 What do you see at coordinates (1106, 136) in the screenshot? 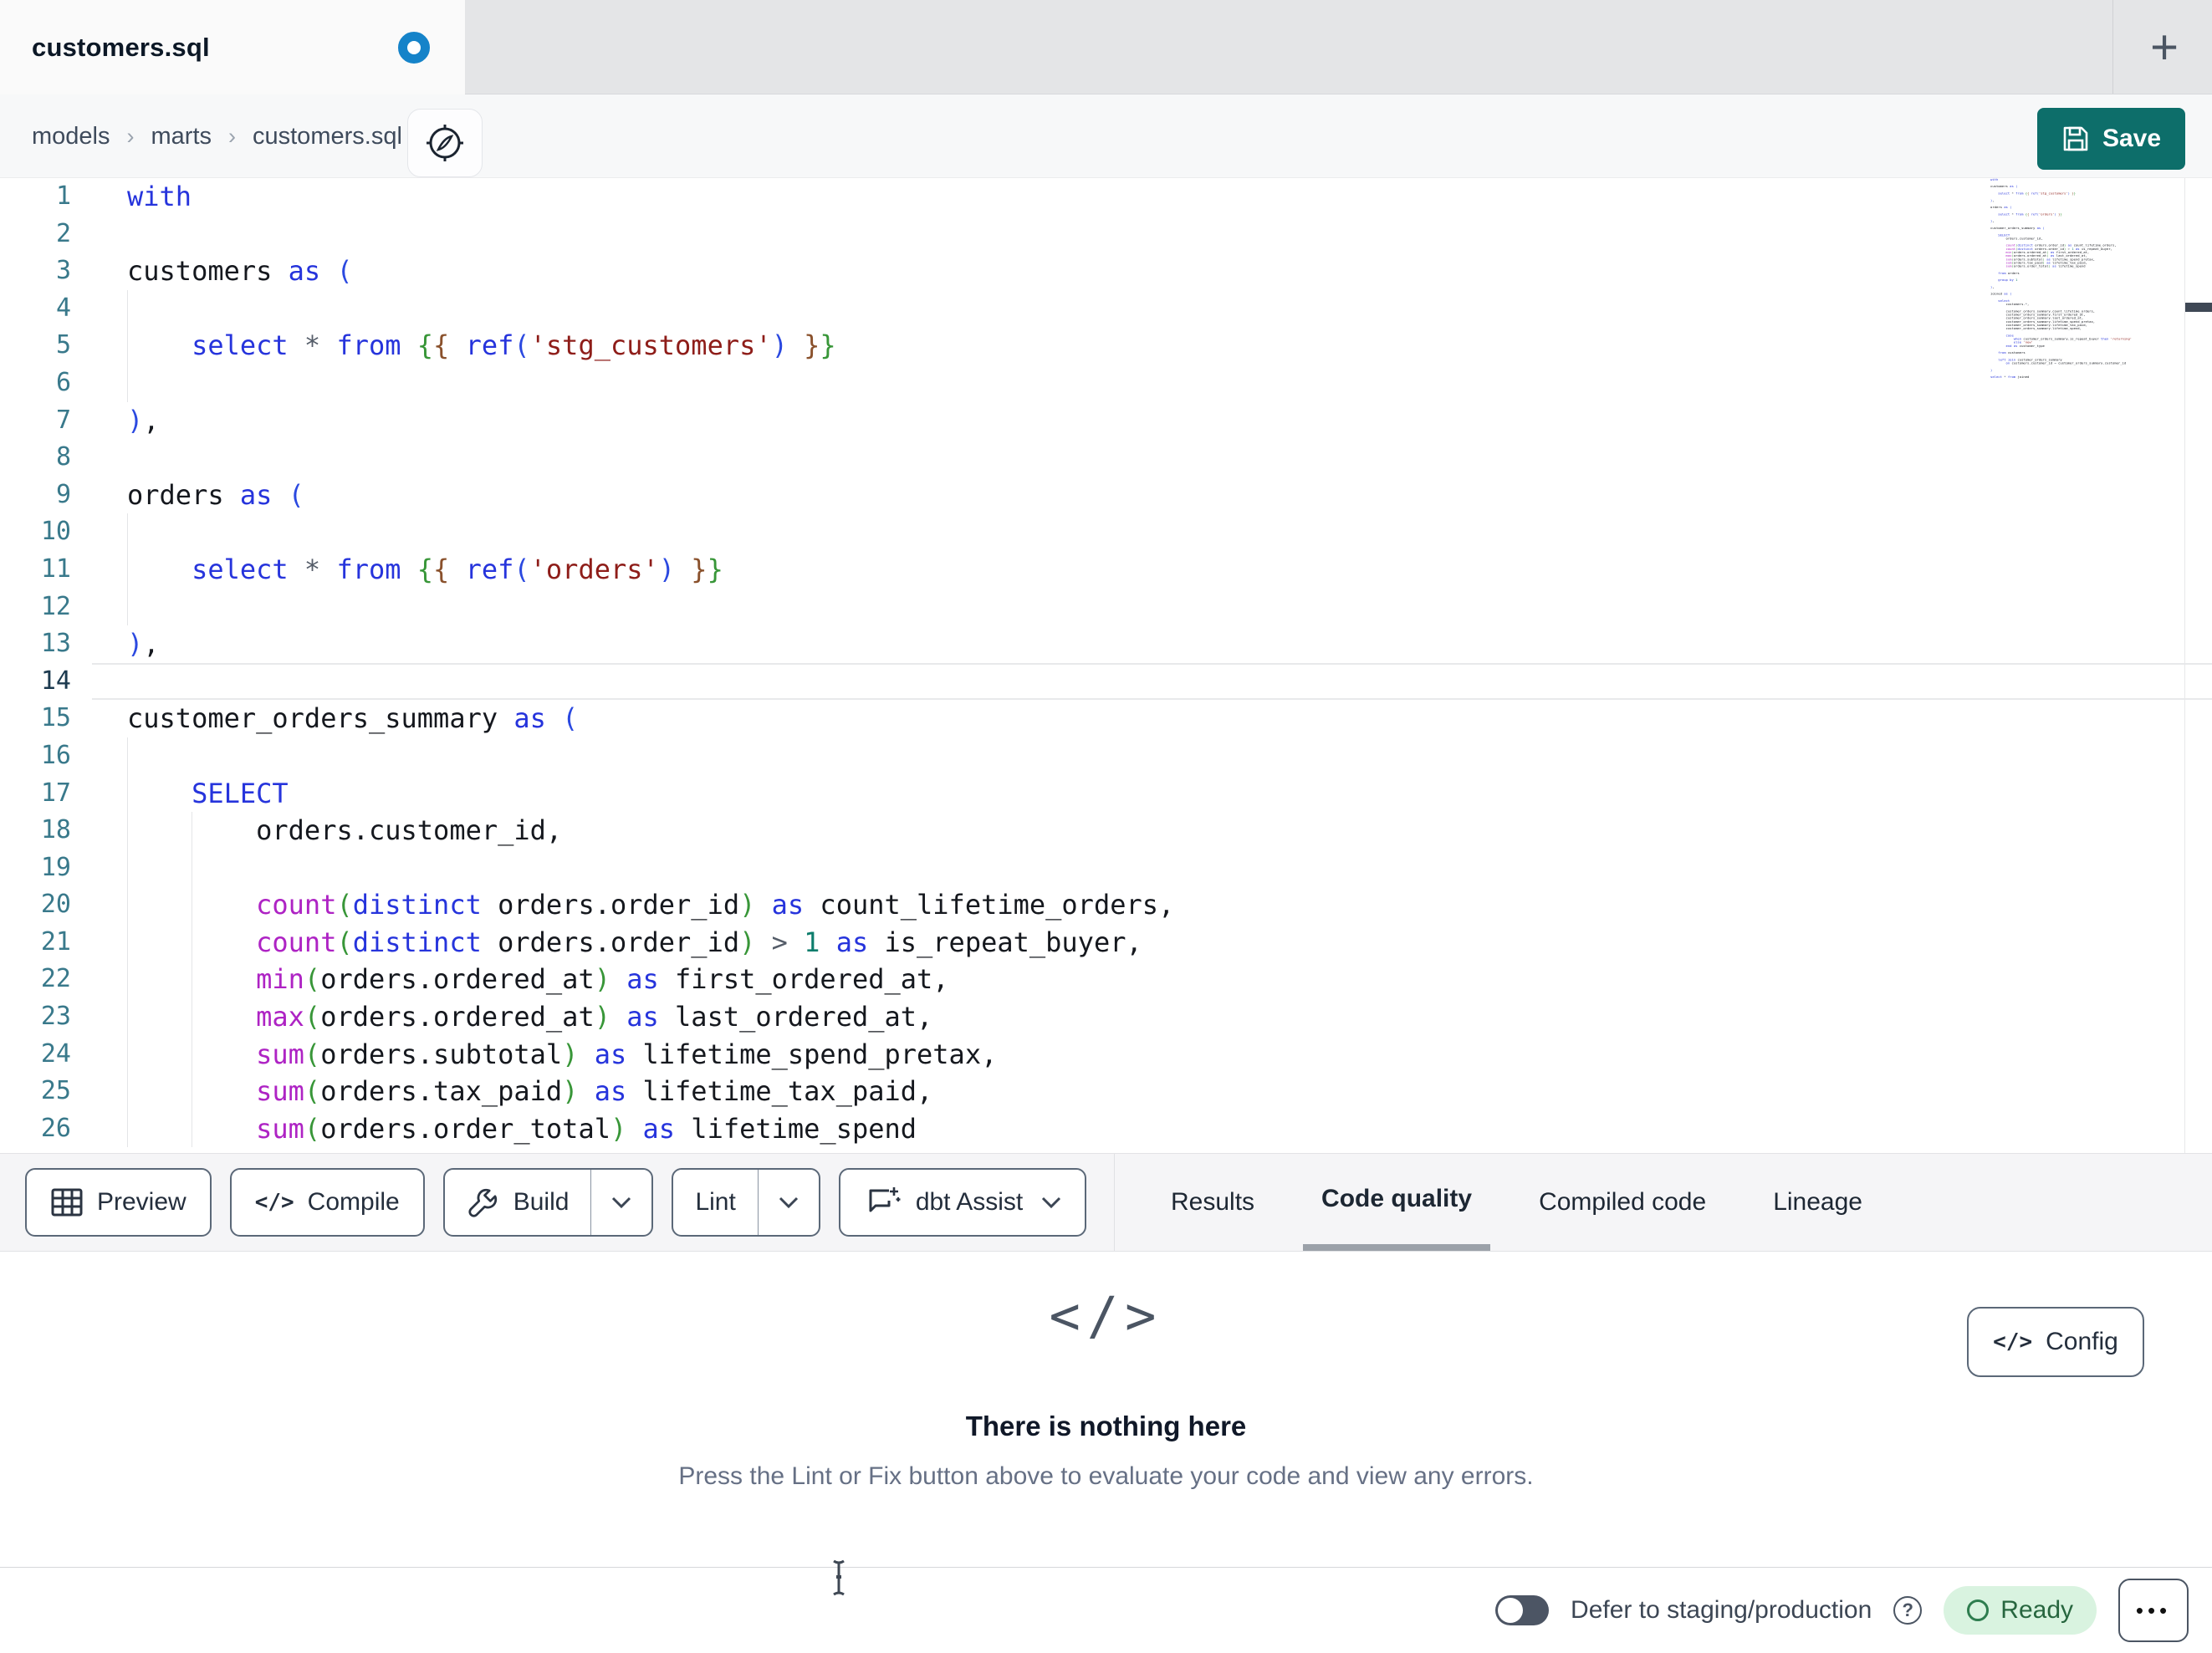
I see `breadcrumb-bar: models › marts › customers.sql` at bounding box center [1106, 136].